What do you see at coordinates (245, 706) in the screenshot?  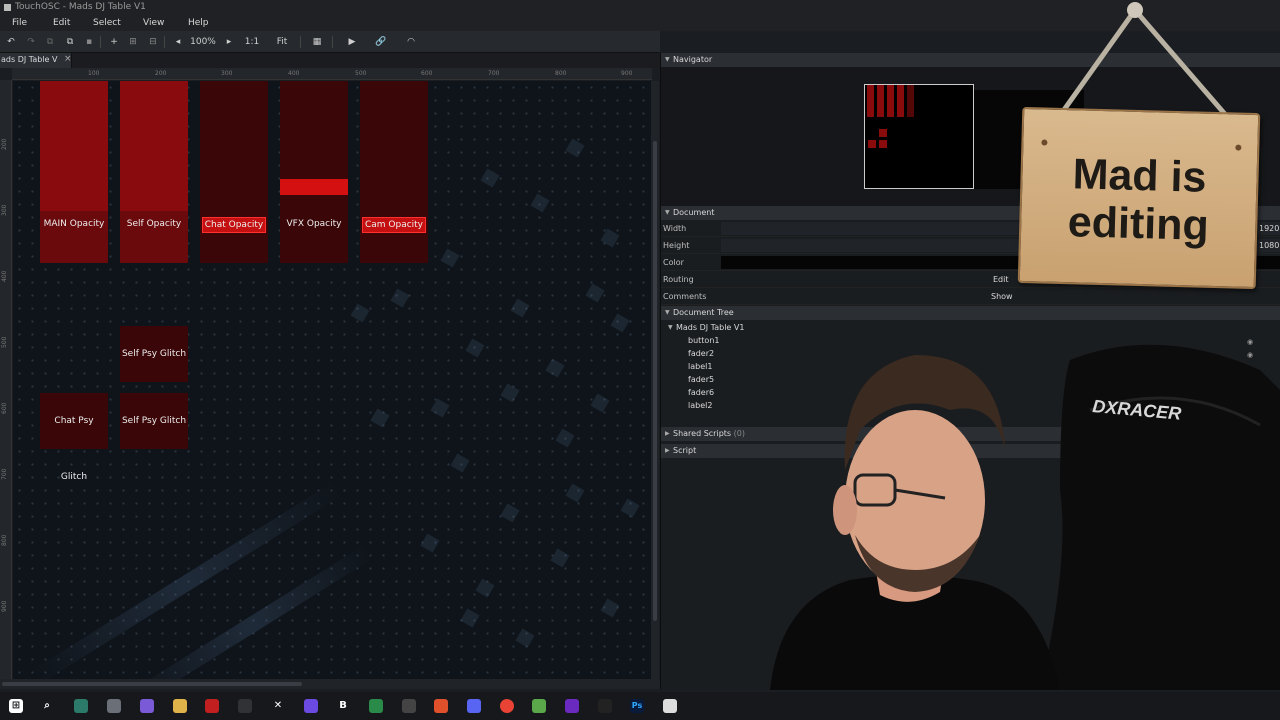 I see `obs-icon` at bounding box center [245, 706].